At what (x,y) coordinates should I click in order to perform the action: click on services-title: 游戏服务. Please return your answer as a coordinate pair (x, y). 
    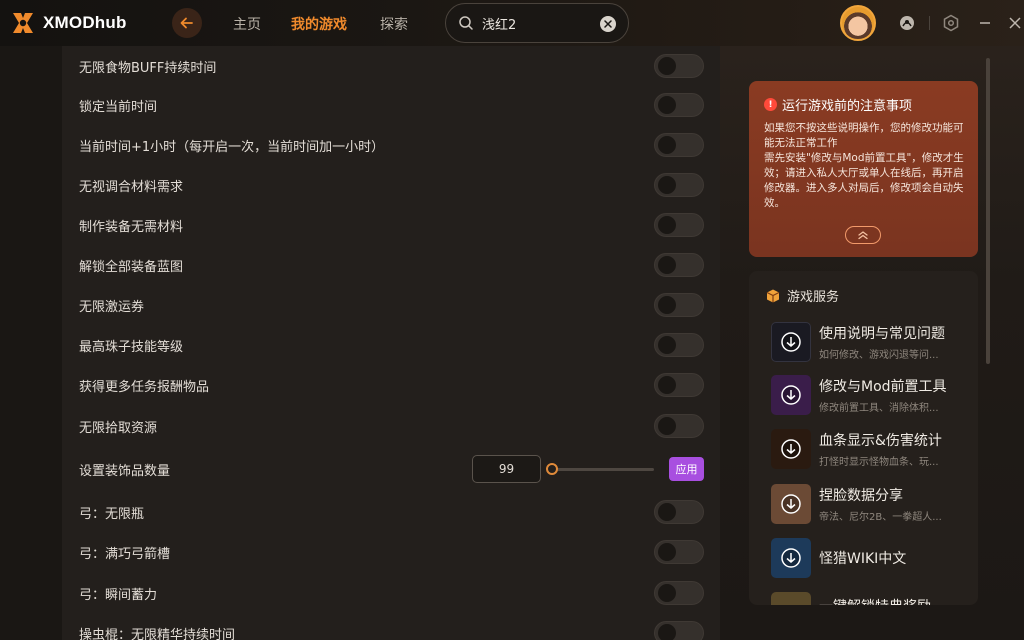
    Looking at the image, I should click on (802, 295).